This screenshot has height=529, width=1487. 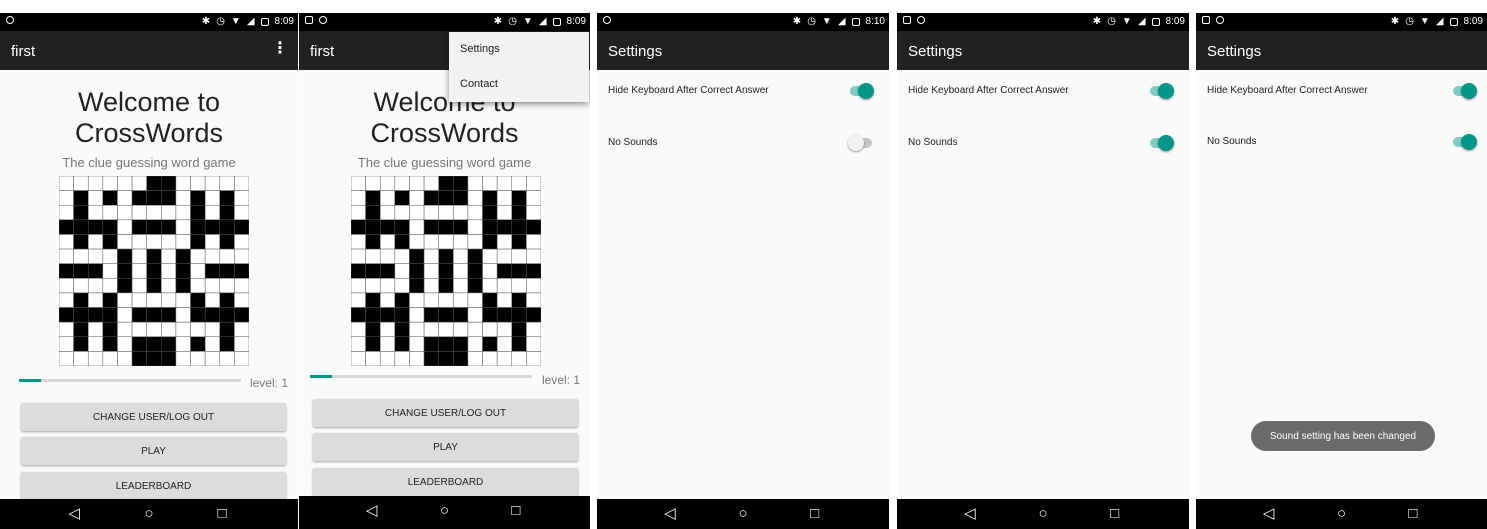 I want to click on crossword-image, so click(x=154, y=271).